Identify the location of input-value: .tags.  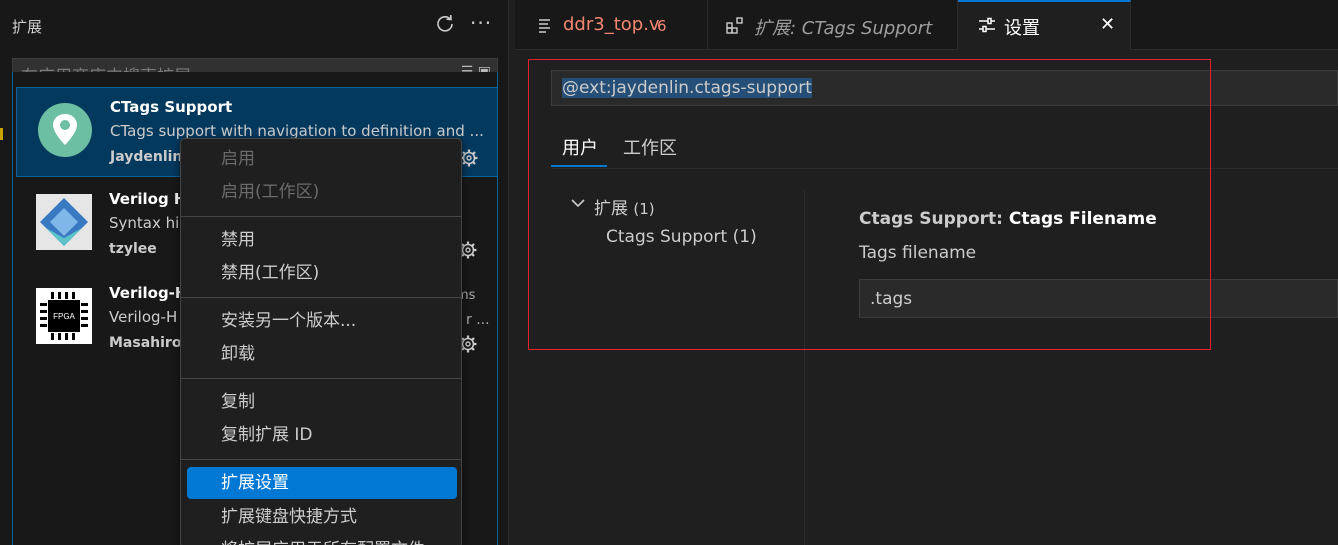
(891, 299).